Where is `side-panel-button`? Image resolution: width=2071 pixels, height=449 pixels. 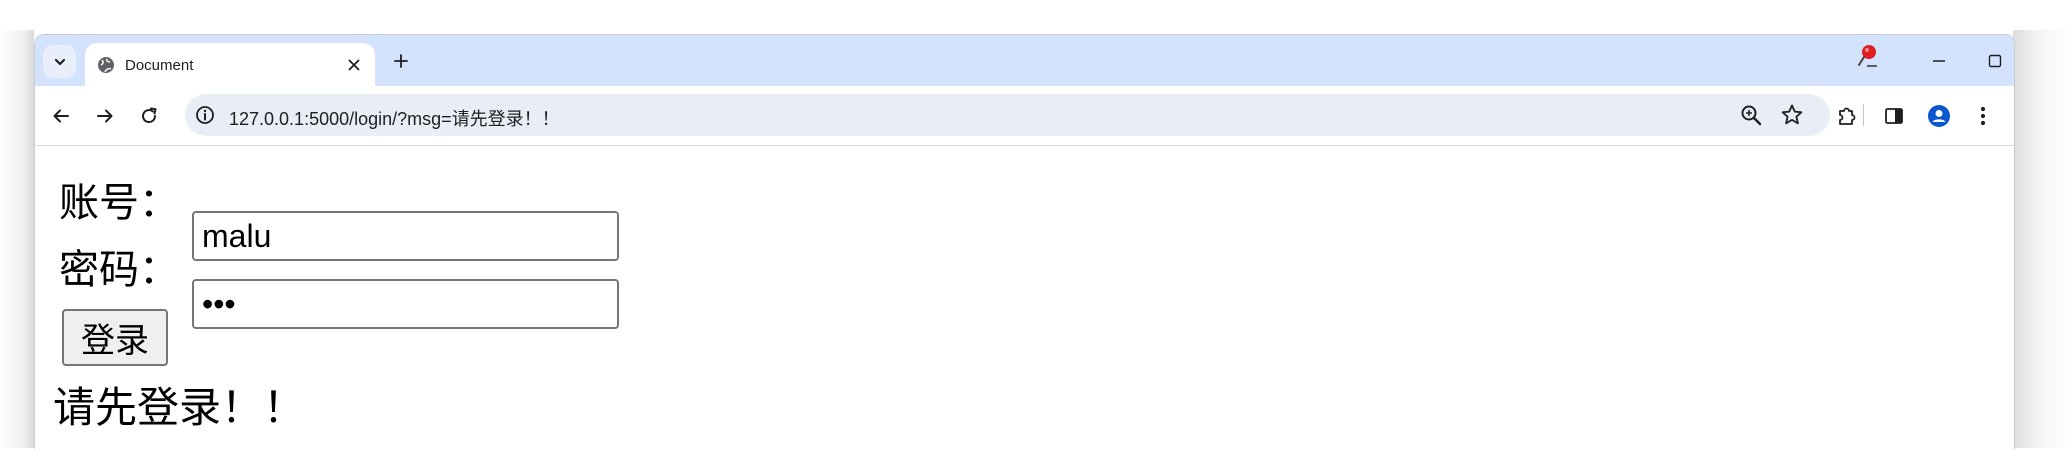
side-panel-button is located at coordinates (1894, 116).